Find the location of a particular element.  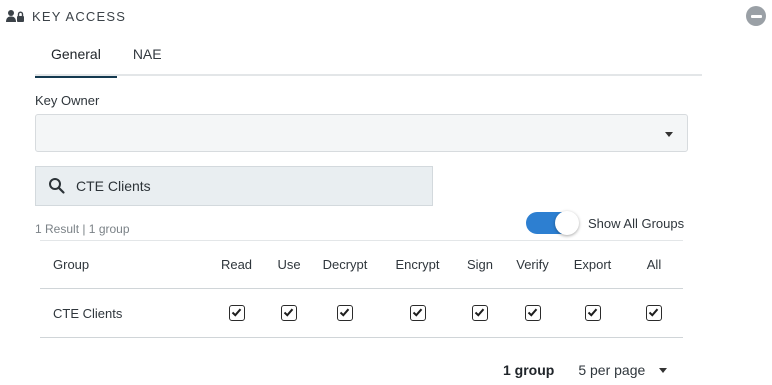

tab-bar: General NAE is located at coordinates (368, 58).